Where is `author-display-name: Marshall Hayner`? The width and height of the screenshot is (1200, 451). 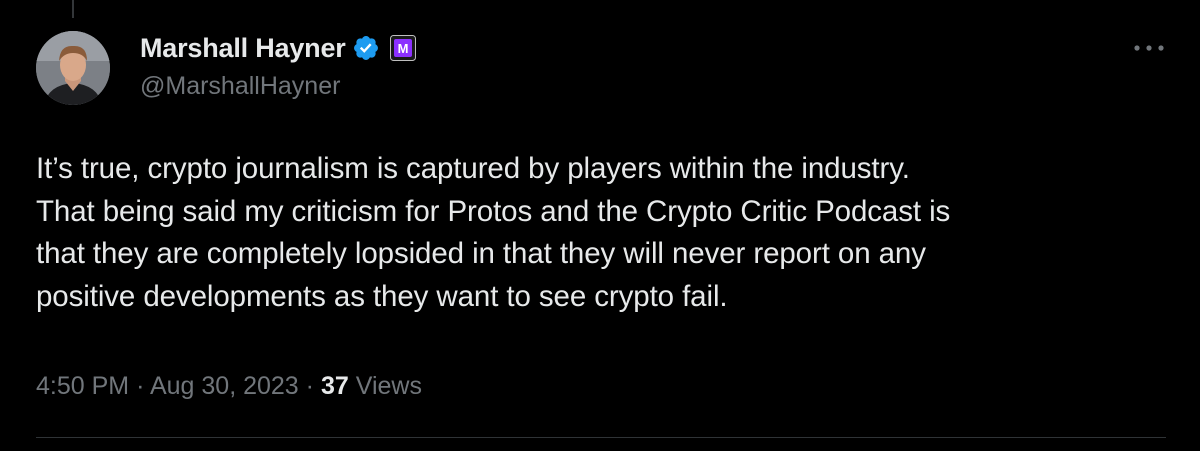 author-display-name: Marshall Hayner is located at coordinates (243, 48).